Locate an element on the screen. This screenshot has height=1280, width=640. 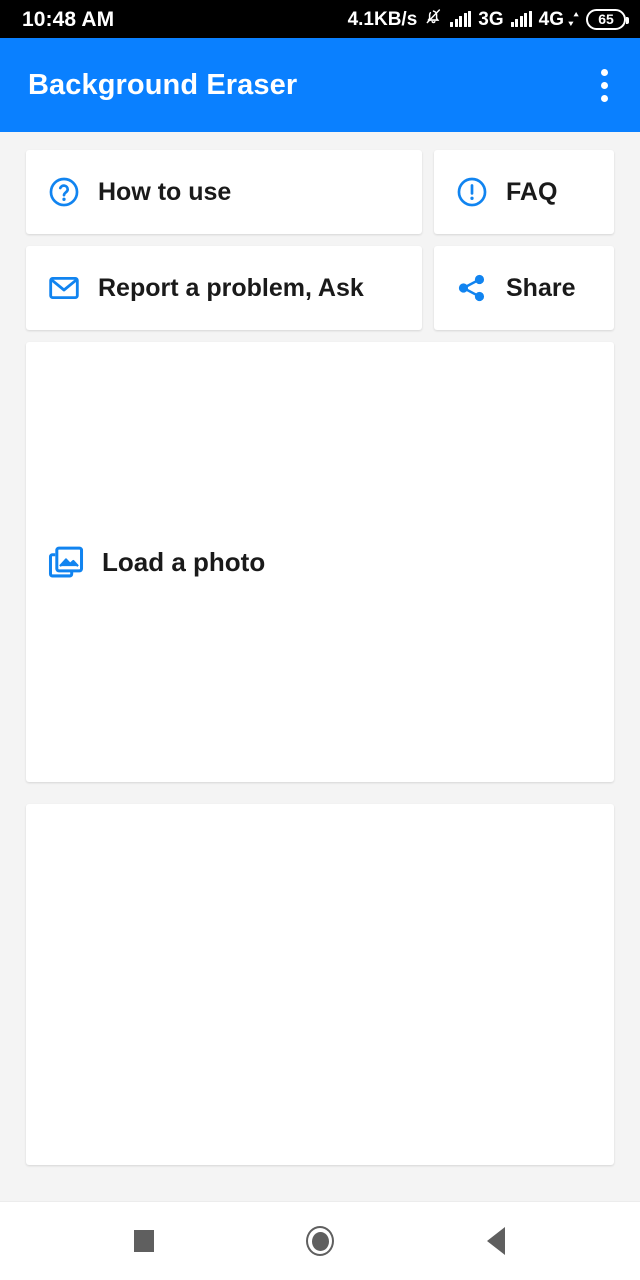
data-transfer-icon is located at coordinates (573, 19).